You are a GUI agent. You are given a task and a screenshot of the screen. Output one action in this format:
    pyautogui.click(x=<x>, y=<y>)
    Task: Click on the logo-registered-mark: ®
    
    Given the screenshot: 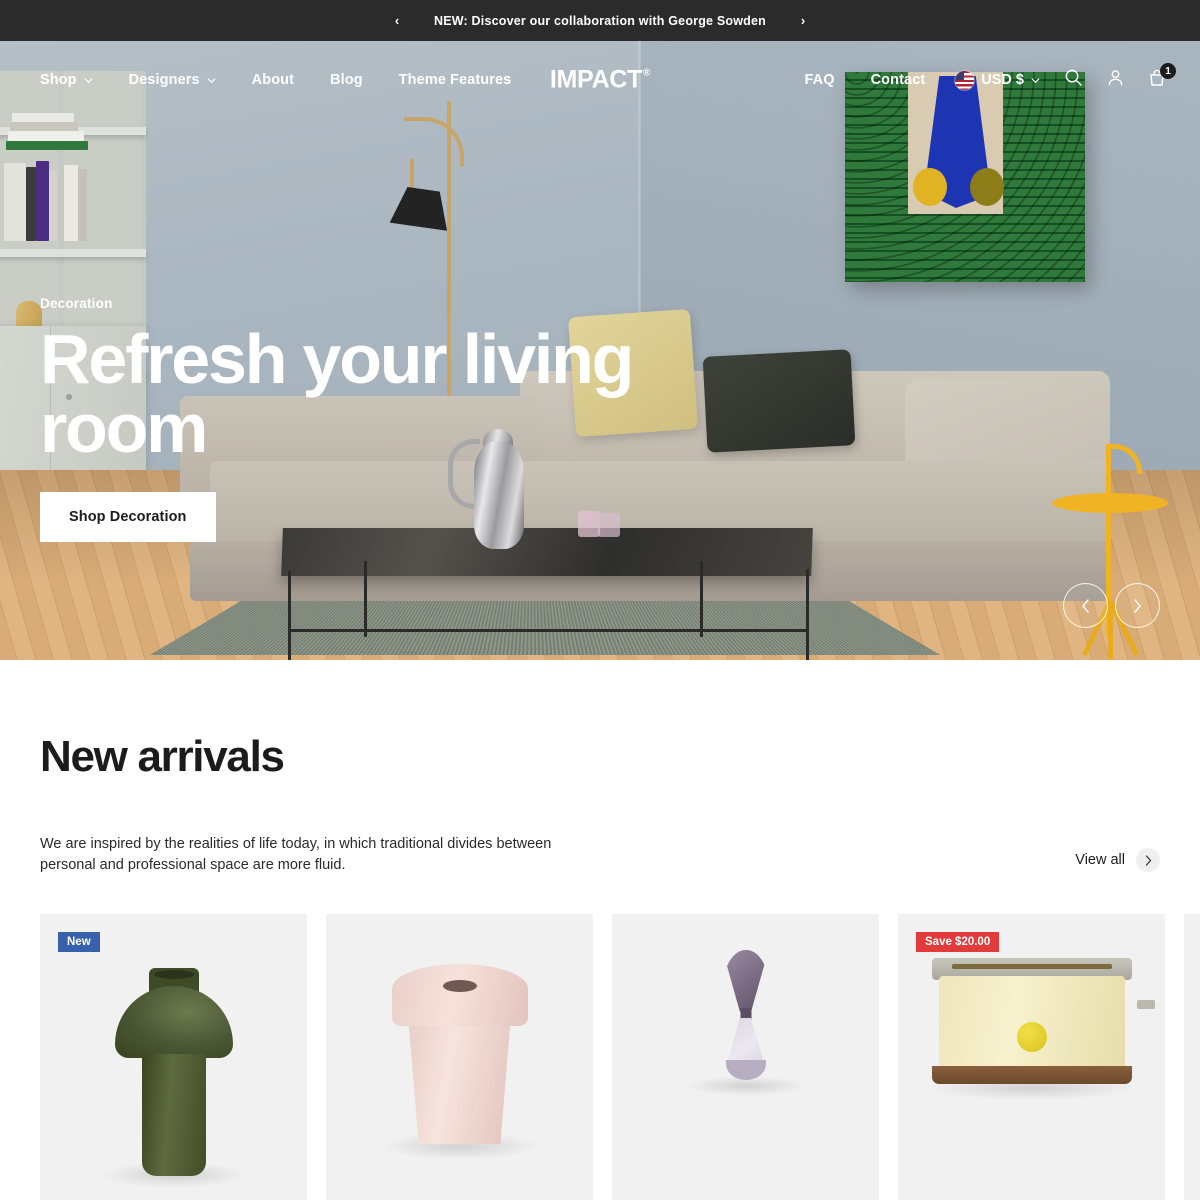 What is the action you would take?
    pyautogui.click(x=647, y=73)
    